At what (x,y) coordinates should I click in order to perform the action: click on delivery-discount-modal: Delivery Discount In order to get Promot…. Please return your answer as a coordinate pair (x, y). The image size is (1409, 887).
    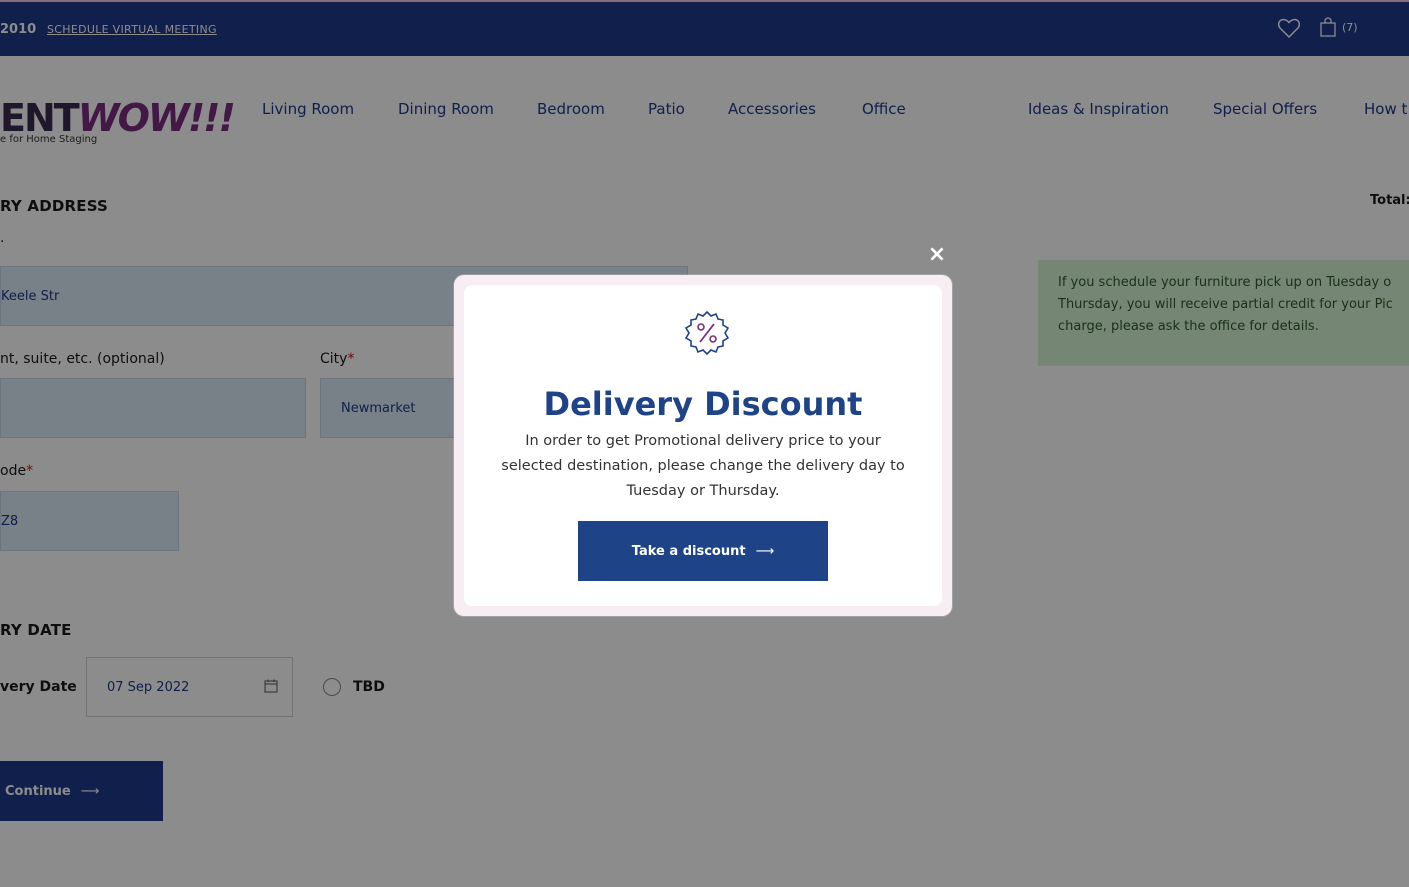
    Looking at the image, I should click on (703, 445).